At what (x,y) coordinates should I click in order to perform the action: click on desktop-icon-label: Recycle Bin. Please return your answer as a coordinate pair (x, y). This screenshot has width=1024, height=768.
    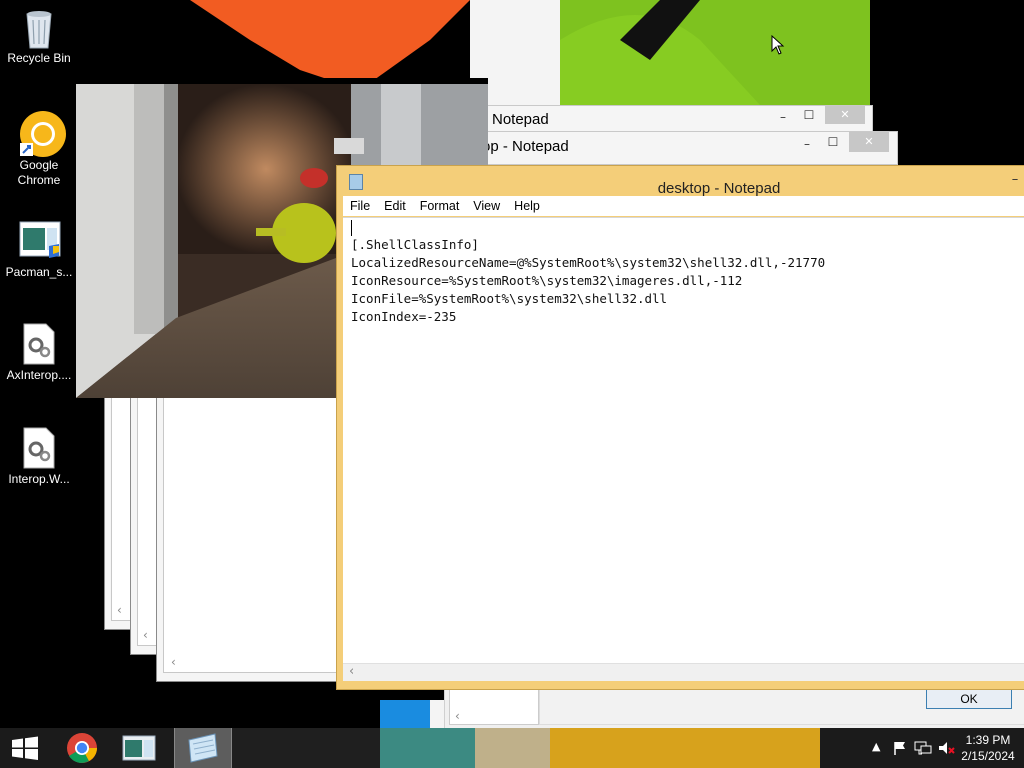
    Looking at the image, I should click on (39, 58).